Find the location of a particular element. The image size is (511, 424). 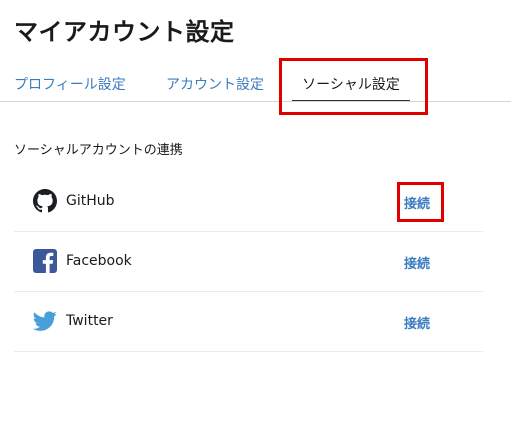

page-title: マイアカウント設定 is located at coordinates (124, 32).